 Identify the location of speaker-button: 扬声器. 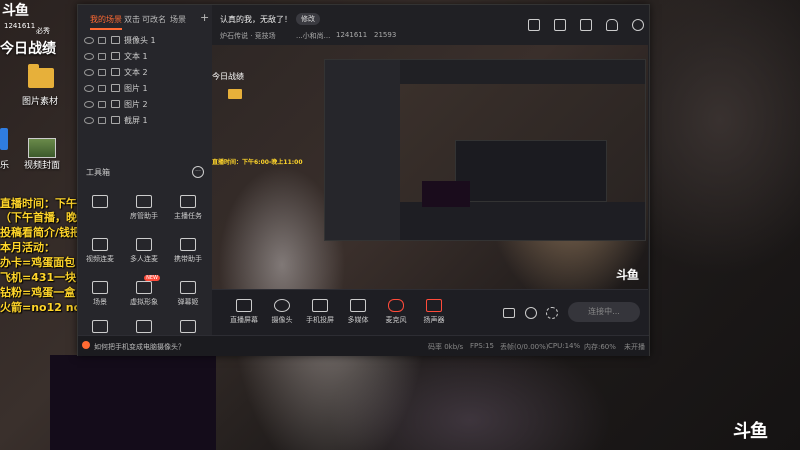
(434, 312).